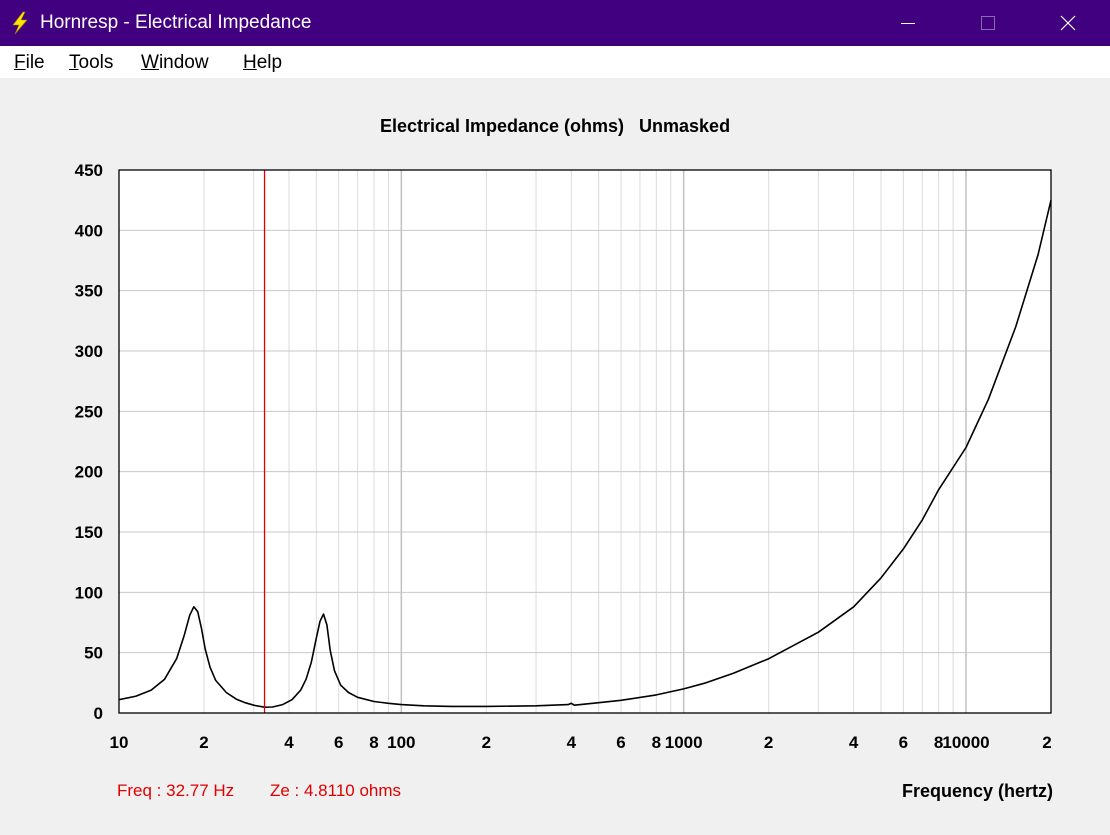 Image resolution: width=1110 pixels, height=835 pixels. What do you see at coordinates (684, 742) in the screenshot?
I see `x-tick-label: 1000` at bounding box center [684, 742].